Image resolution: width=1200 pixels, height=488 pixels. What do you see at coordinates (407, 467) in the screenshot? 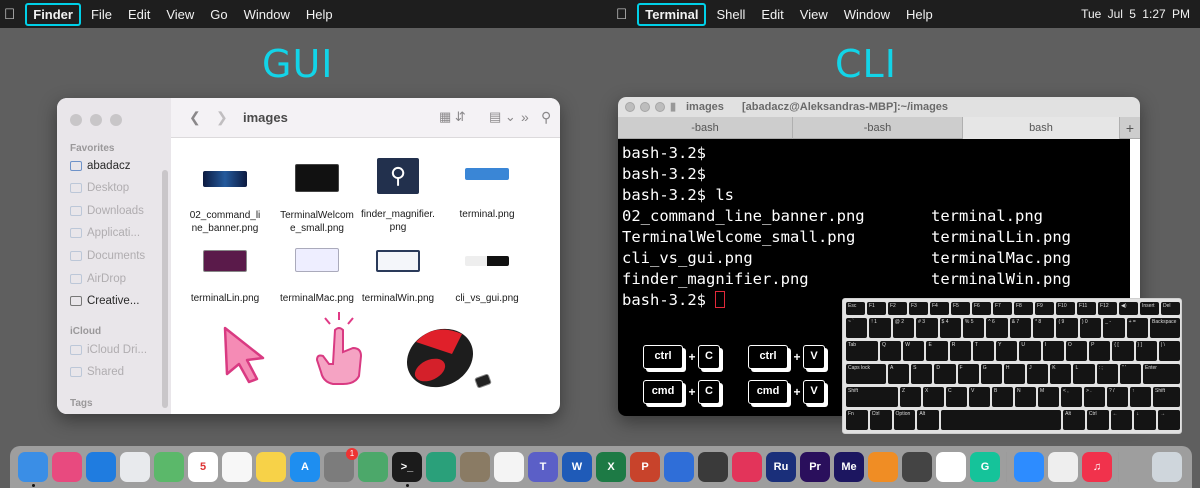
I see `terminal-icon: >_` at bounding box center [407, 467].